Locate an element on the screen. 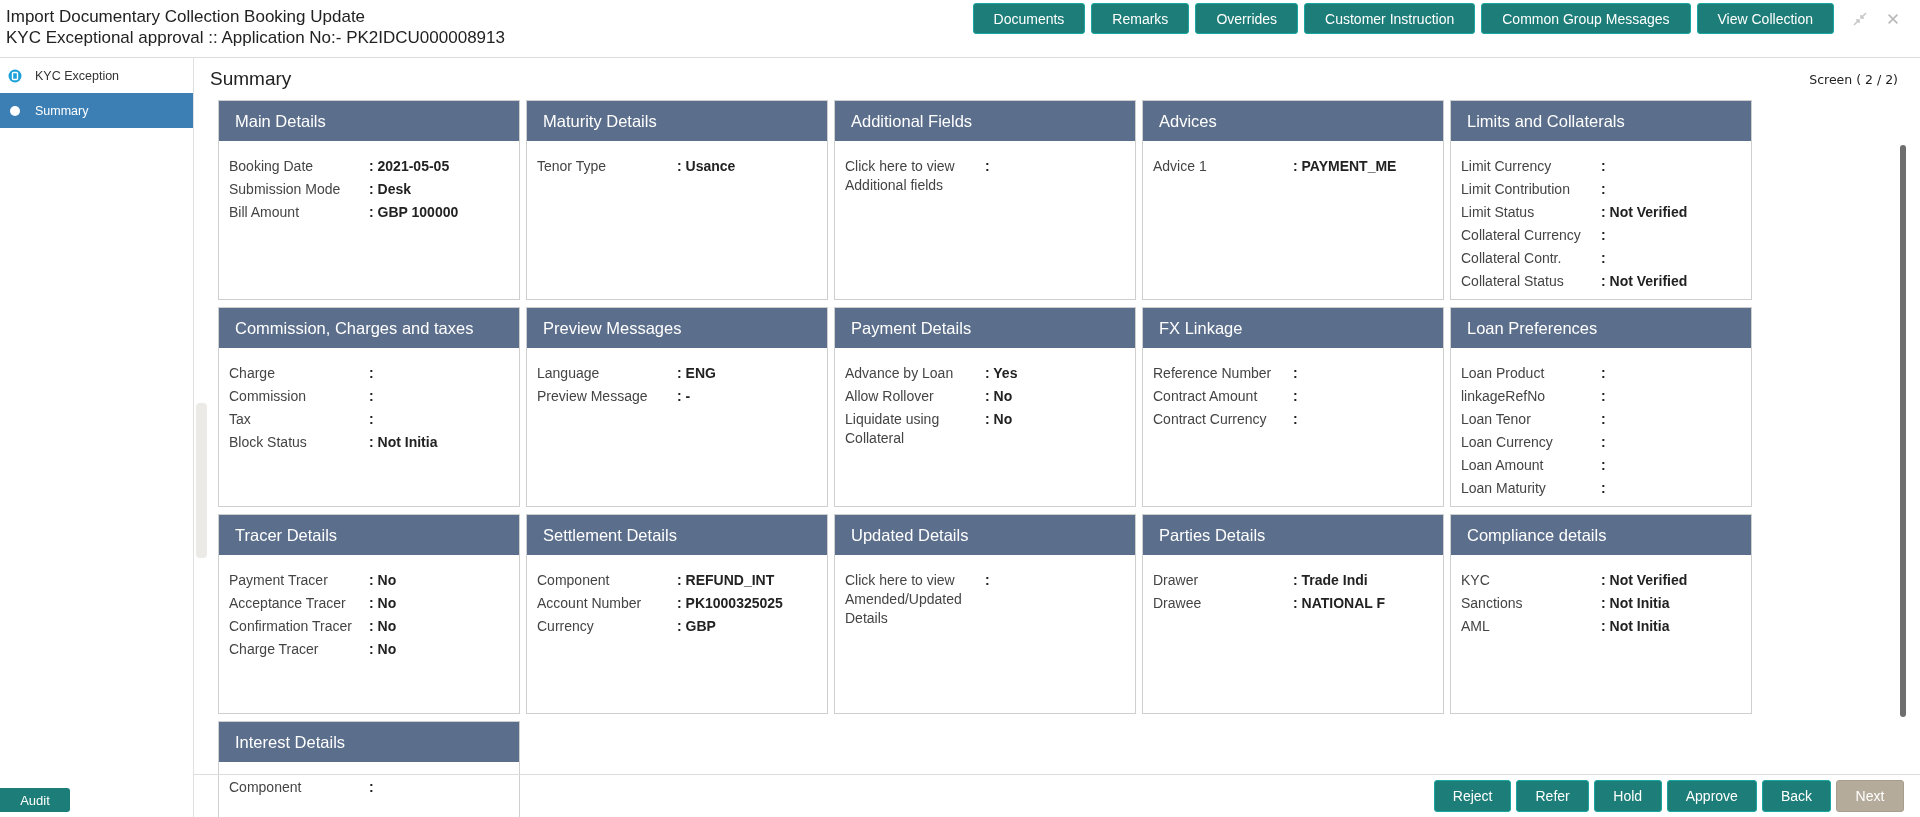  page-title: Import Documentary Collection Booking Update is located at coordinates (186, 16).